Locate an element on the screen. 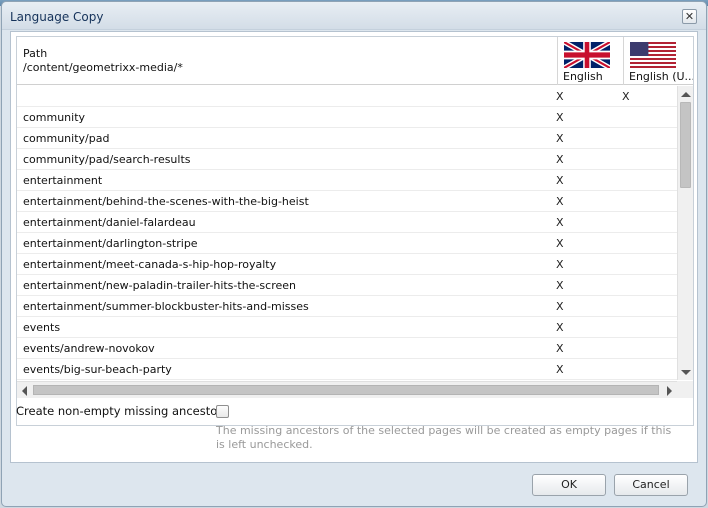  table-row: community X is located at coordinates (347, 117).